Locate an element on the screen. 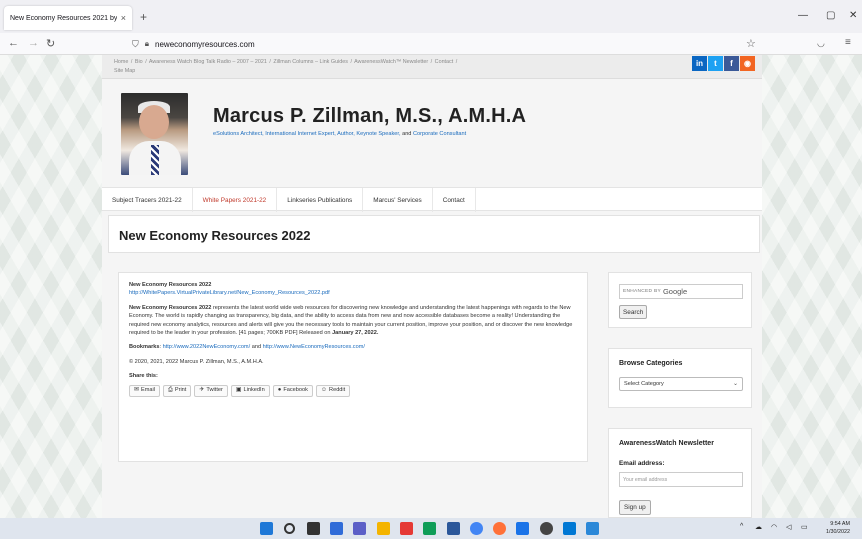 Image resolution: width=862 pixels, height=539 pixels. chrome-icon is located at coordinates (476, 528).